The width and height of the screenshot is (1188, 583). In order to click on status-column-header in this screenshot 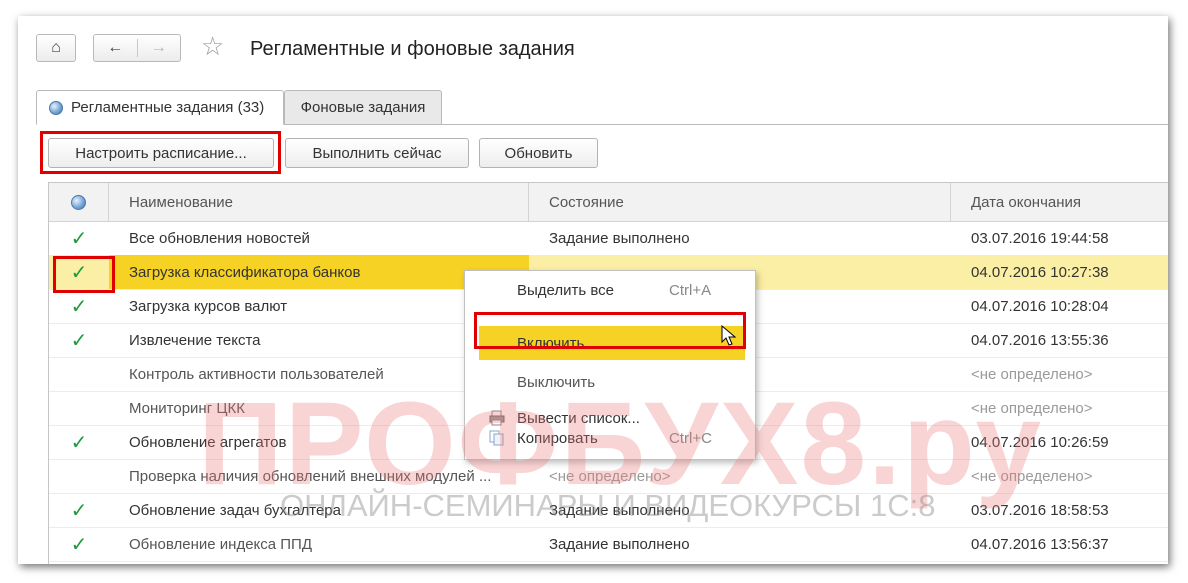, I will do `click(79, 202)`.